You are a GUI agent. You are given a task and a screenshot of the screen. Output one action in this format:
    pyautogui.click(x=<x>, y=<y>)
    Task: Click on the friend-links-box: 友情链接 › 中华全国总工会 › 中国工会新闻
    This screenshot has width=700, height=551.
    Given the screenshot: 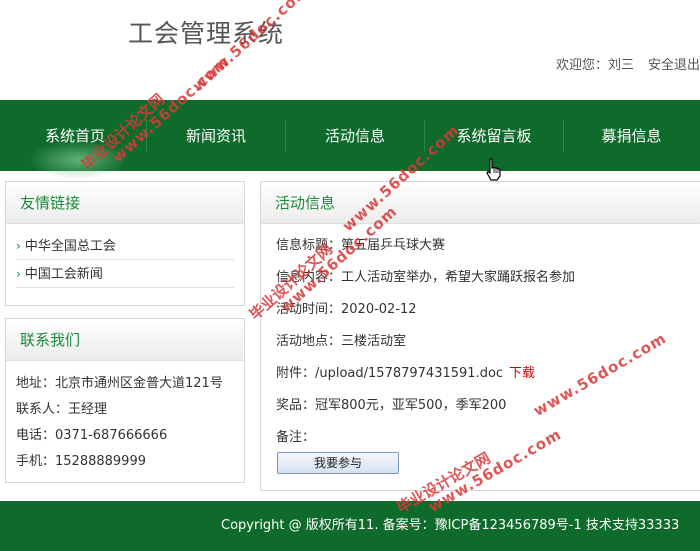 What is the action you would take?
    pyautogui.click(x=125, y=243)
    